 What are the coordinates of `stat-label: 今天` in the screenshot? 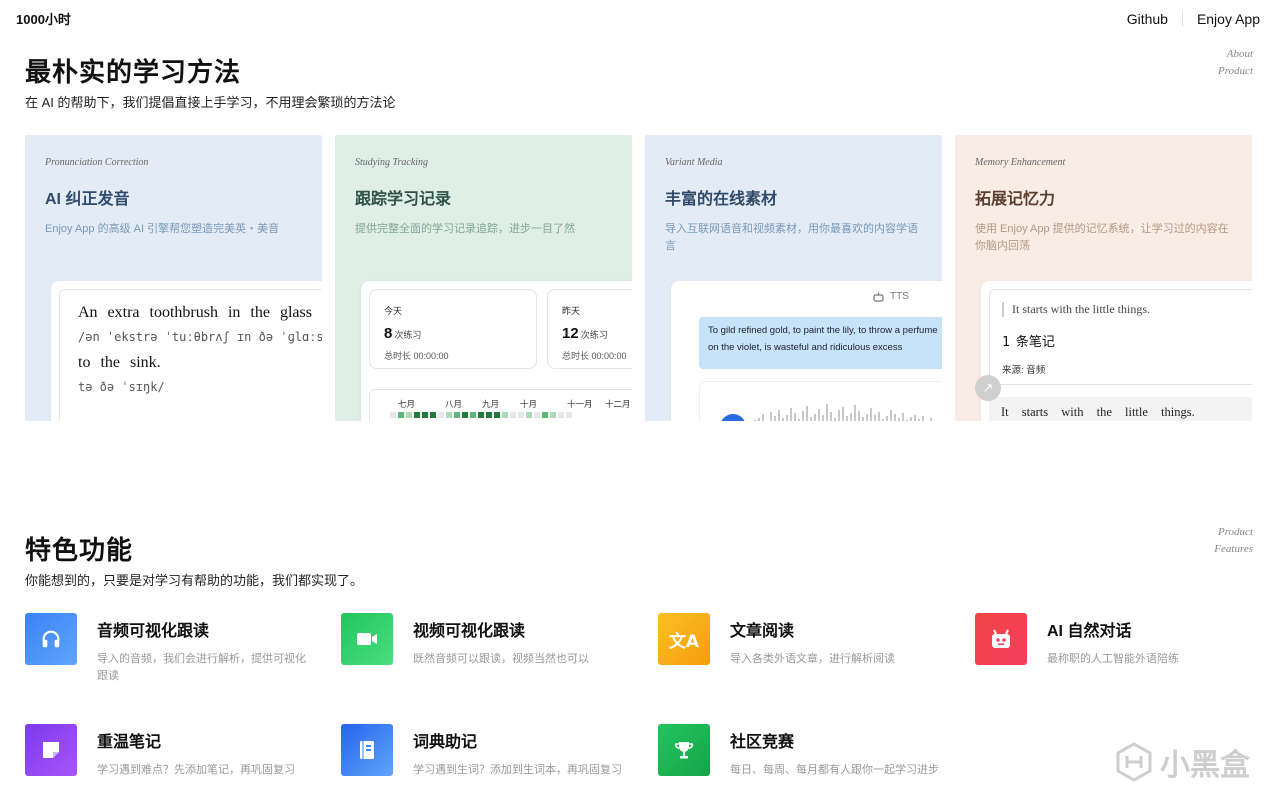 It's located at (393, 311).